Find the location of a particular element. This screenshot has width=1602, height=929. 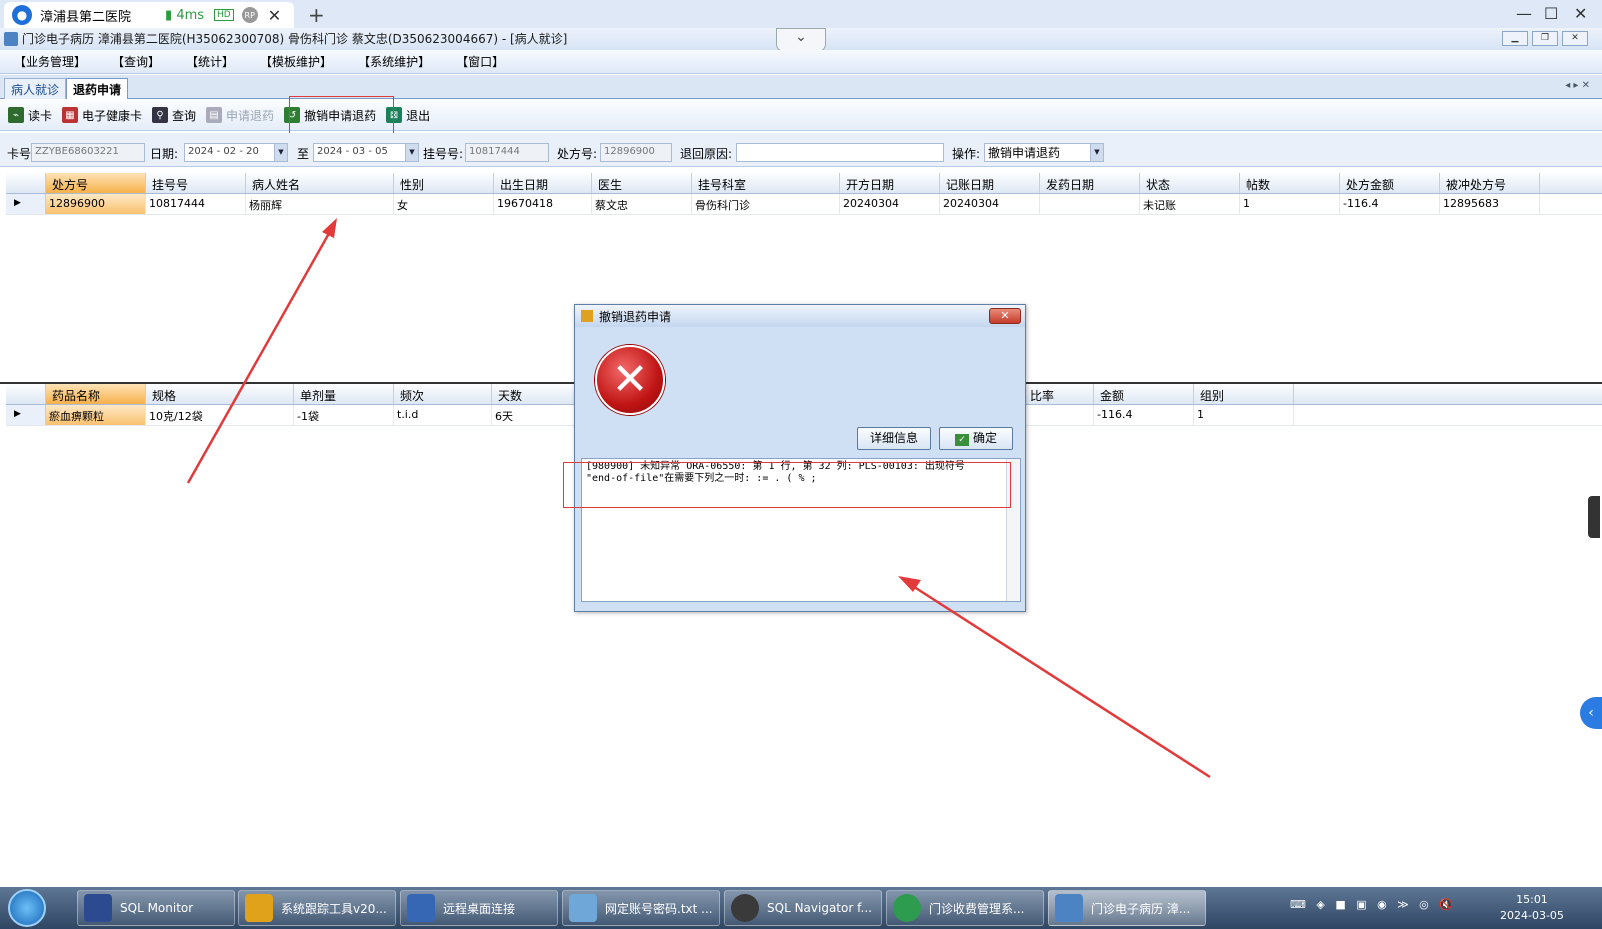

minimize-icon: — is located at coordinates (1524, 13).